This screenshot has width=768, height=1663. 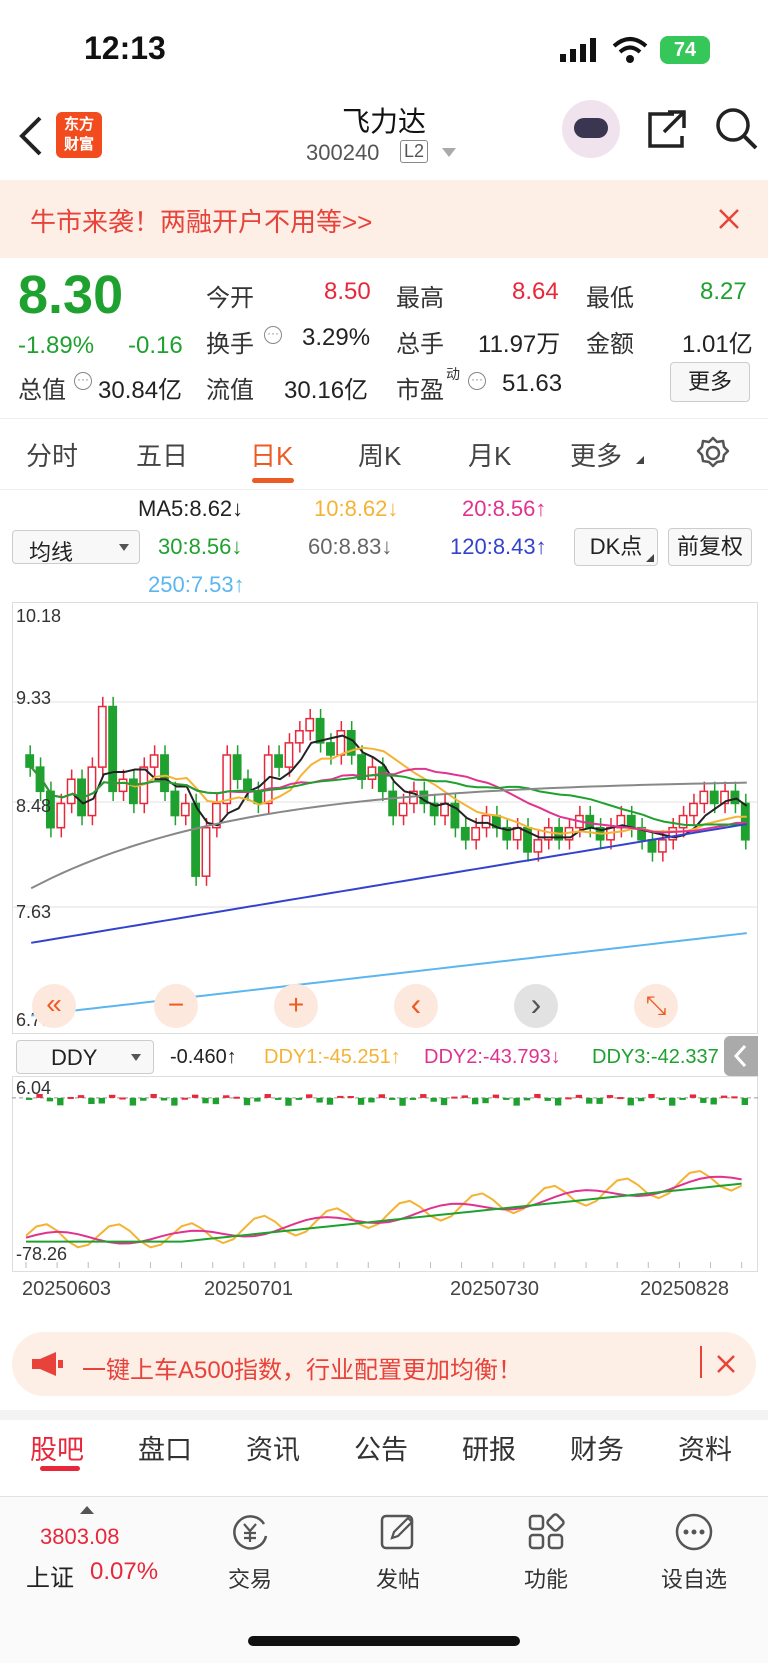 I want to click on share-icon, so click(x=667, y=129).